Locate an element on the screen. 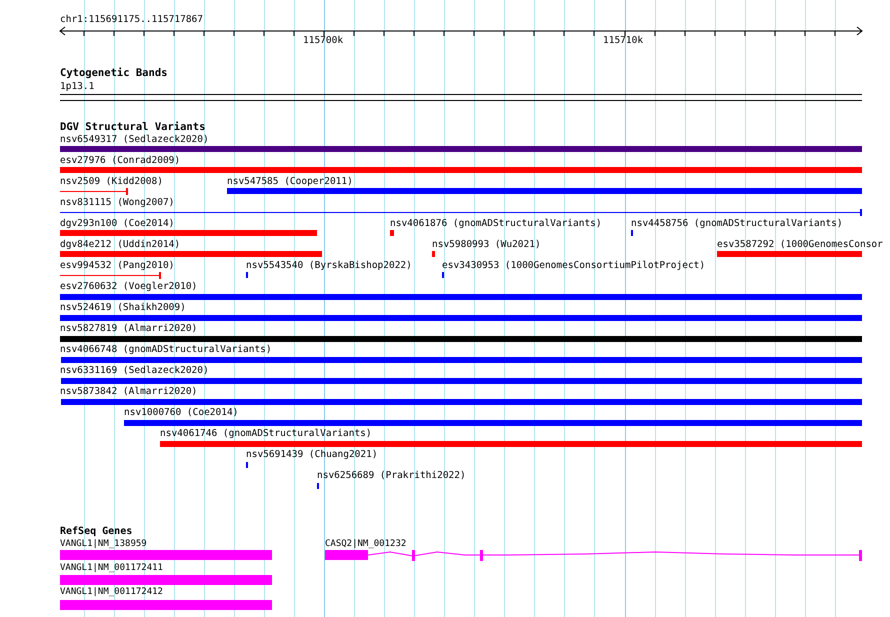 The width and height of the screenshot is (890, 617). variant-label: esv3430953 (1000GenomesConsortiumPilotProject) is located at coordinates (574, 266).